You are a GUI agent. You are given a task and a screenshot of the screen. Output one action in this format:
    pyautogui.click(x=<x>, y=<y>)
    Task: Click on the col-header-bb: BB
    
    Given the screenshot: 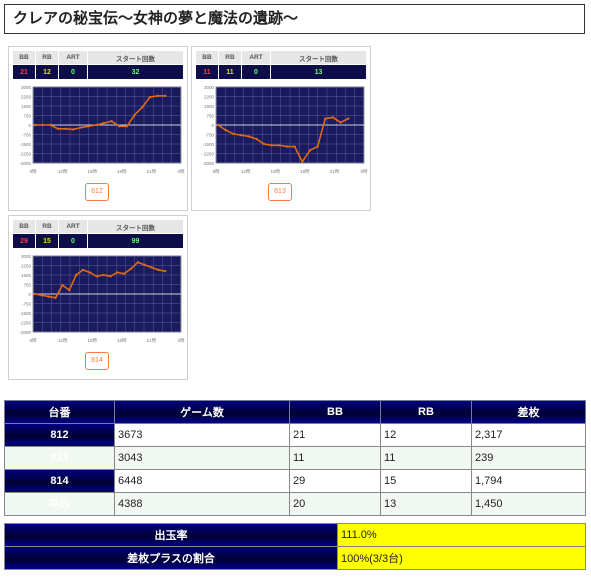 What is the action you would take?
    pyautogui.click(x=335, y=412)
    